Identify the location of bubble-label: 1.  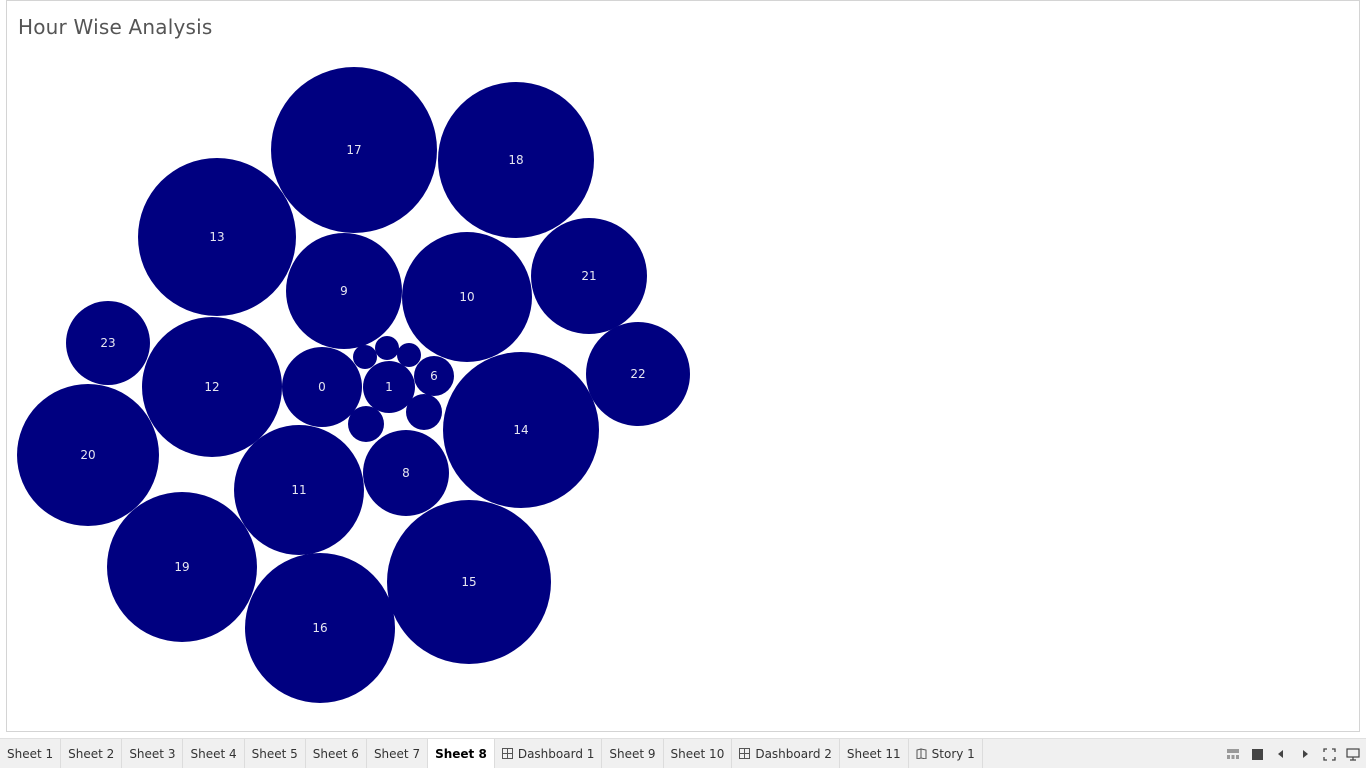
(389, 387).